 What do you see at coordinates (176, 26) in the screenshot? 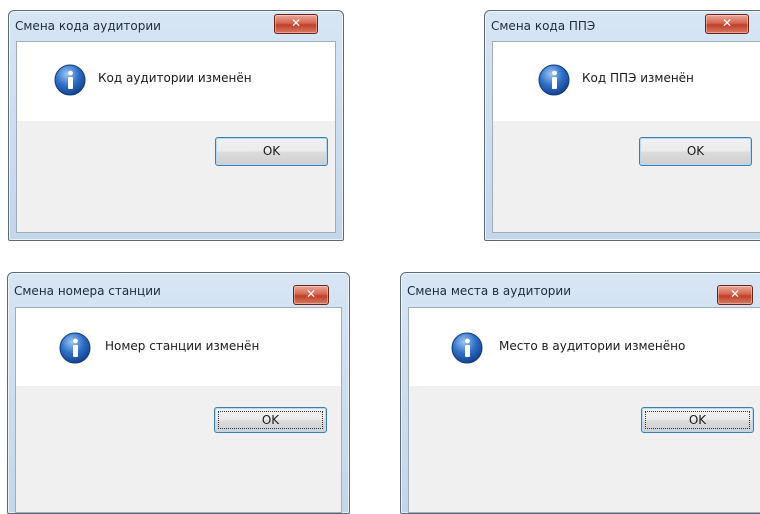
I see `title-bar: Смена кода аудитории ✕` at bounding box center [176, 26].